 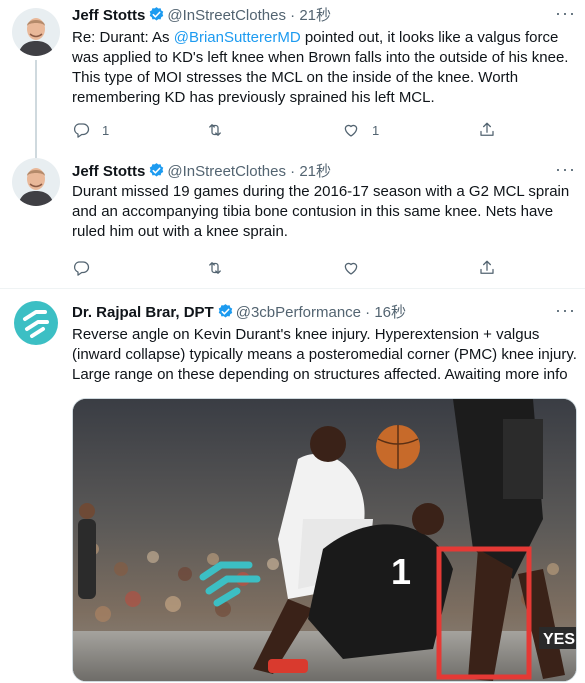 I want to click on reply-button: 1, so click(x=90, y=130).